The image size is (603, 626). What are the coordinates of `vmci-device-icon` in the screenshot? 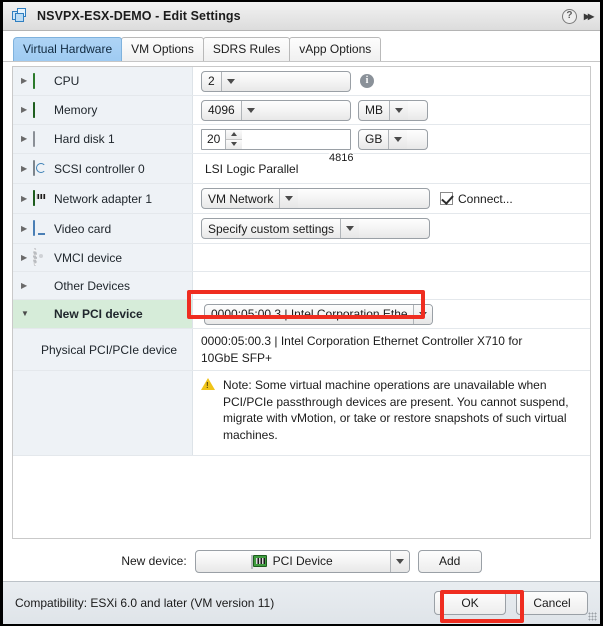 It's located at (41, 257).